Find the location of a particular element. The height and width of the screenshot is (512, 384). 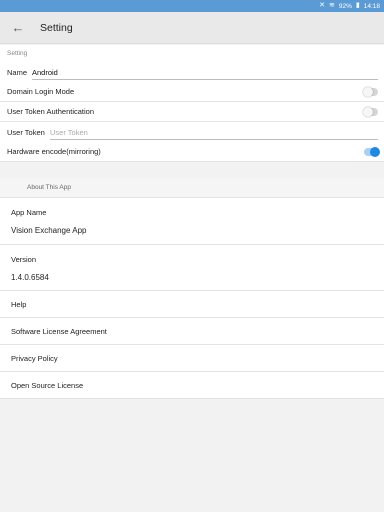

domain-login-row: Domain Login Mode is located at coordinates (192, 92).